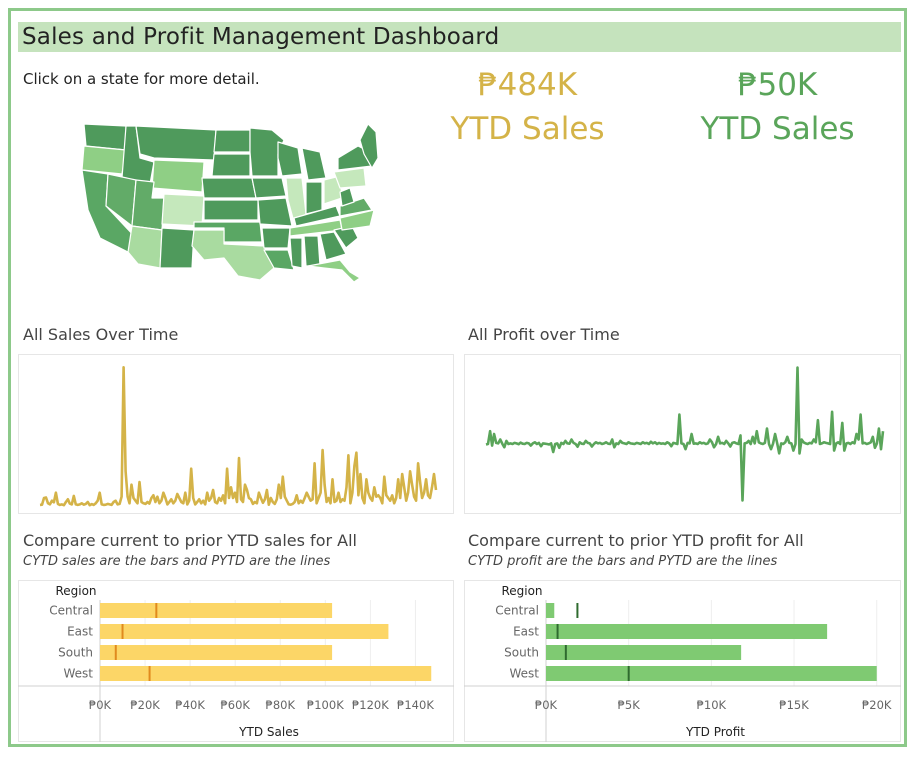  I want to click on profit-compare-tick-label: ₱15K, so click(794, 705).